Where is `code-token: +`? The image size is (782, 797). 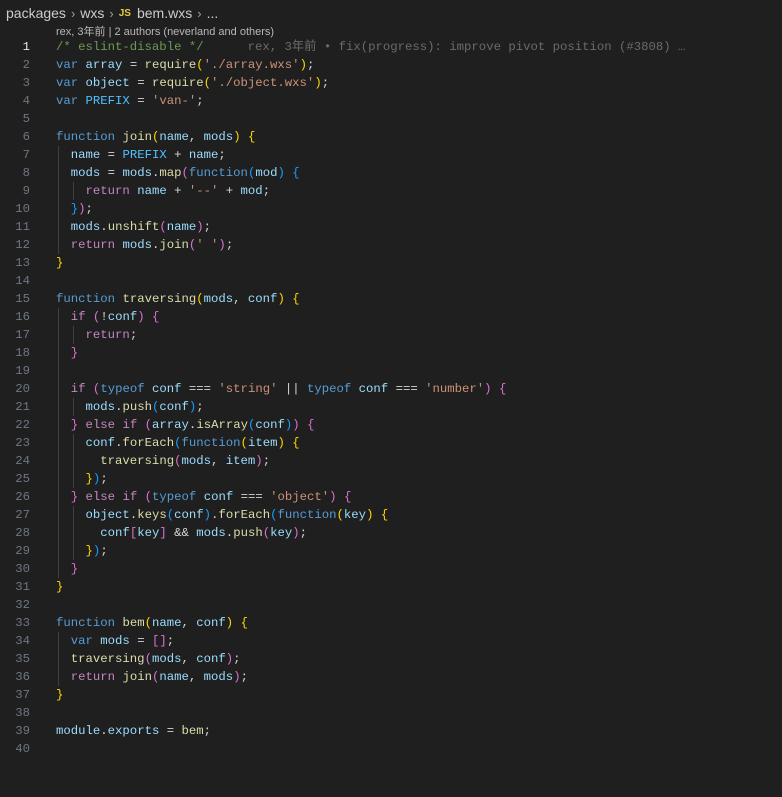 code-token: + is located at coordinates (177, 191).